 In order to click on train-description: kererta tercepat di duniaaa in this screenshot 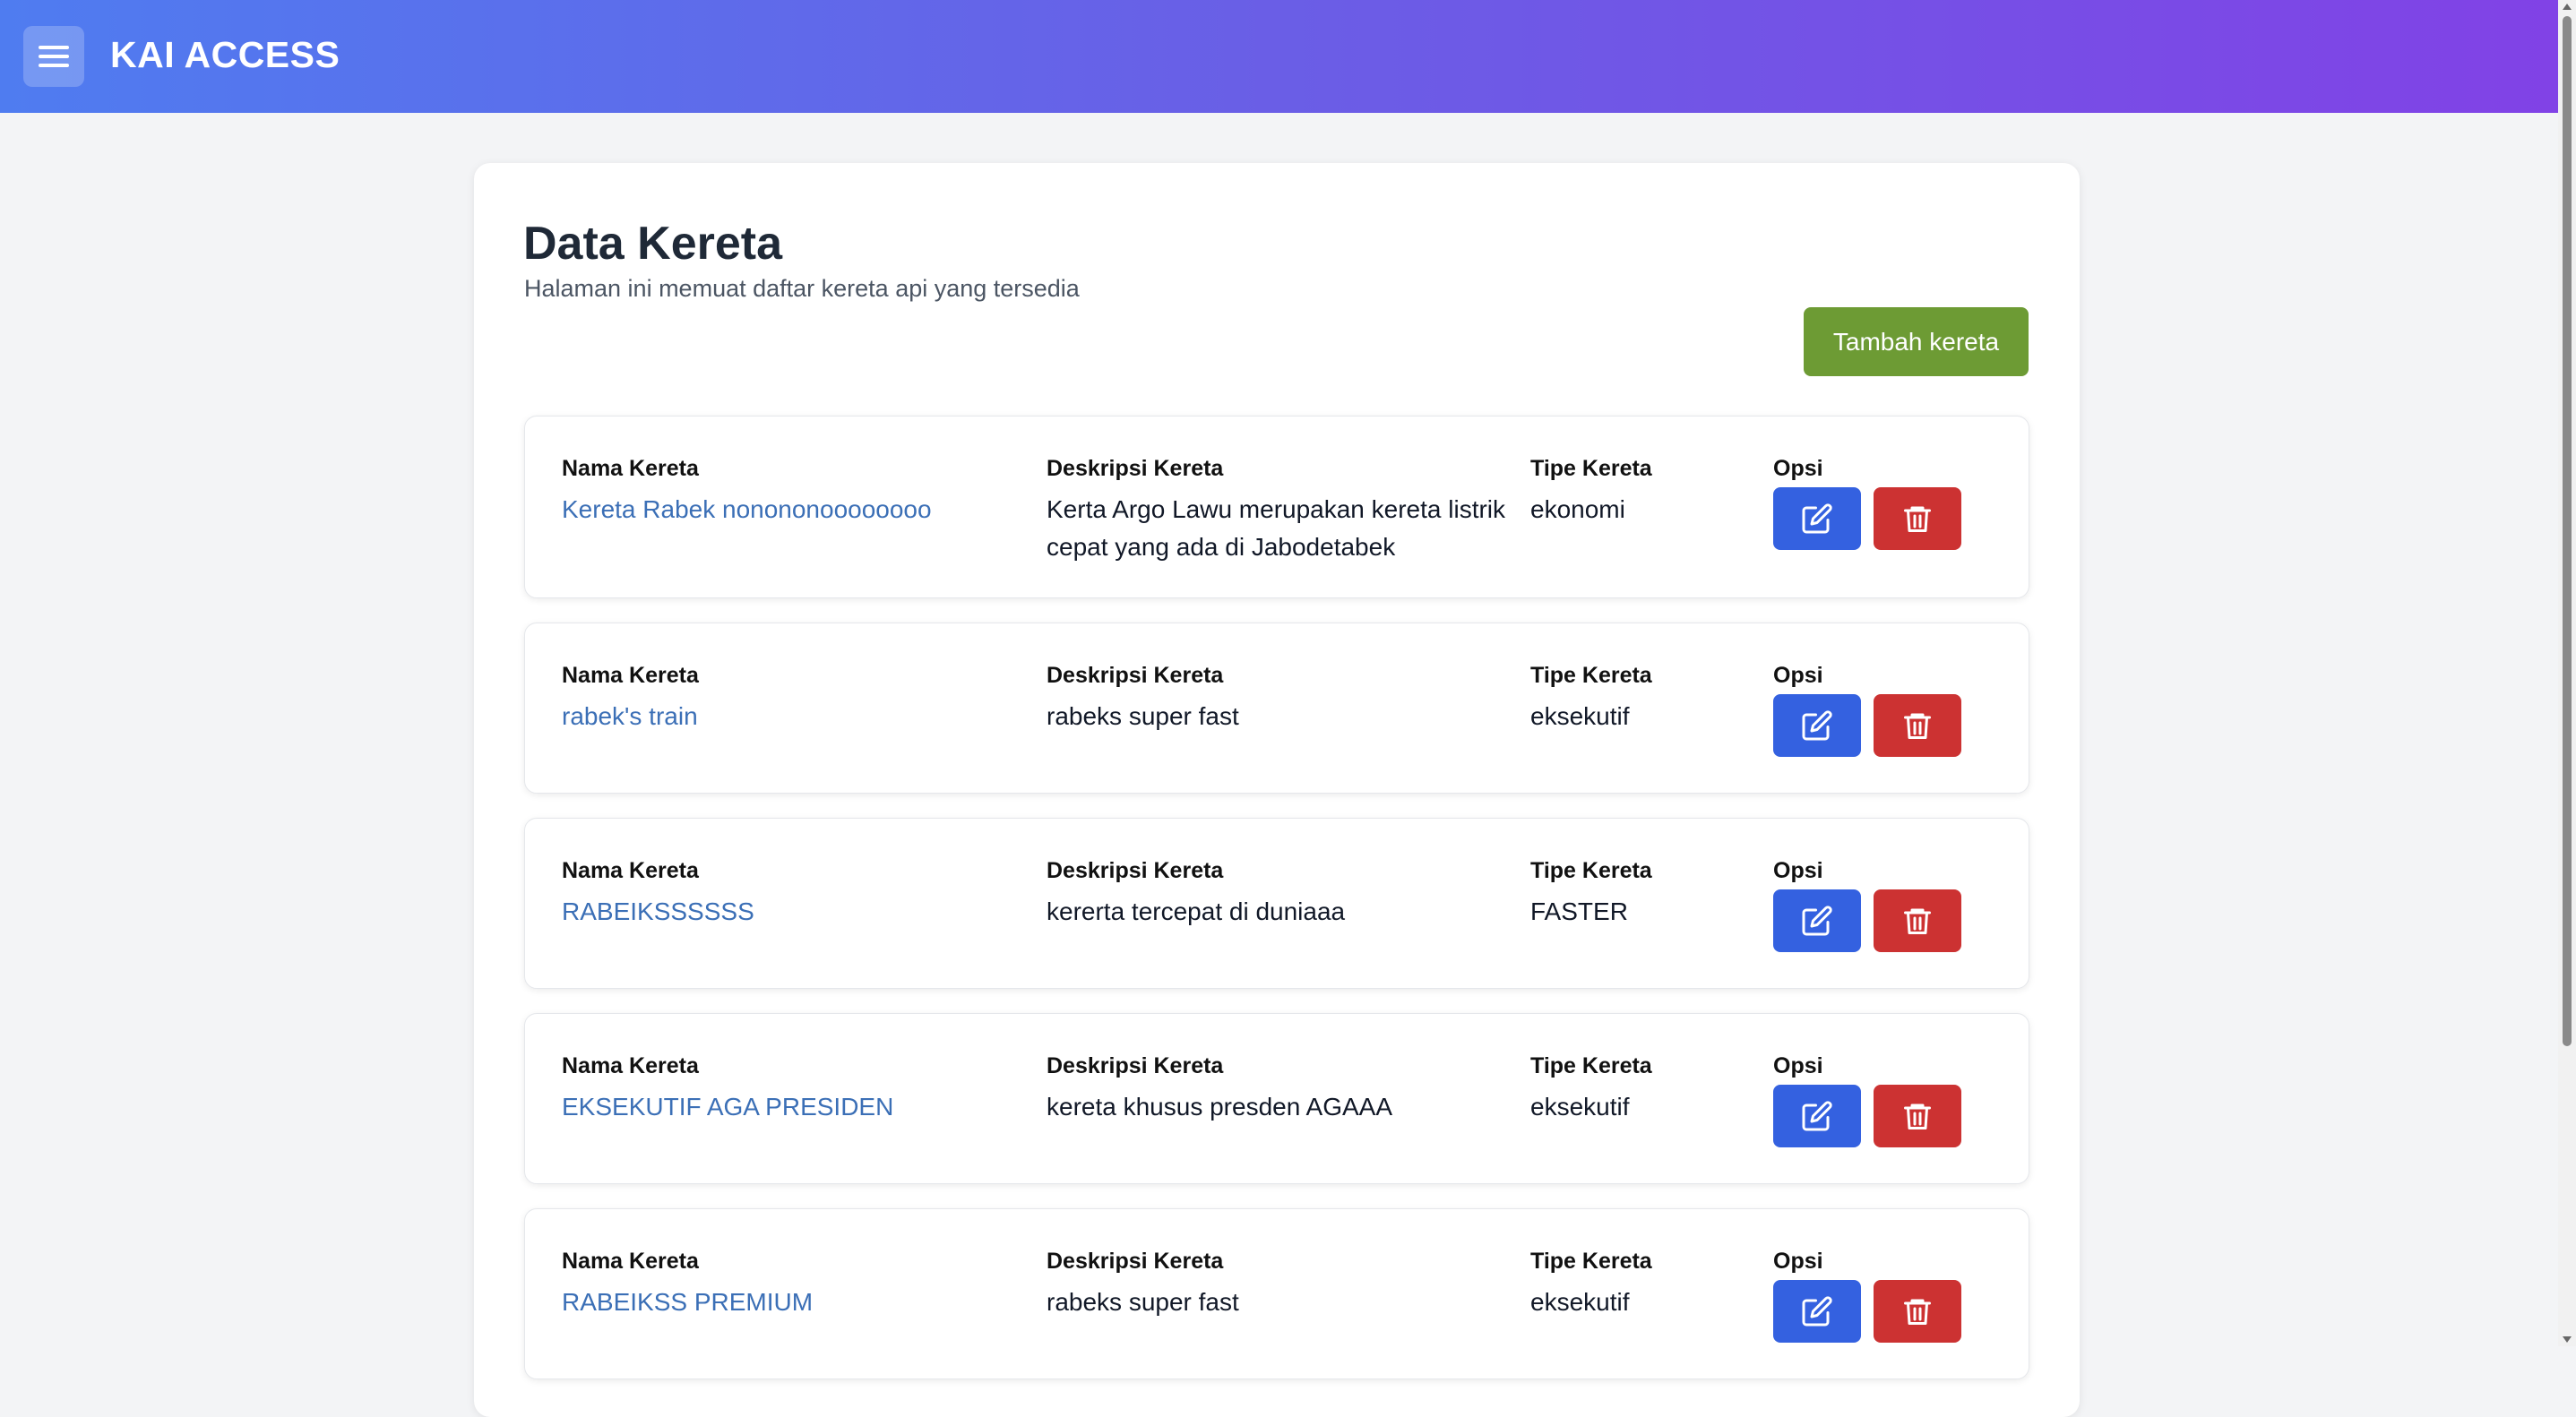, I will do `click(1196, 911)`.